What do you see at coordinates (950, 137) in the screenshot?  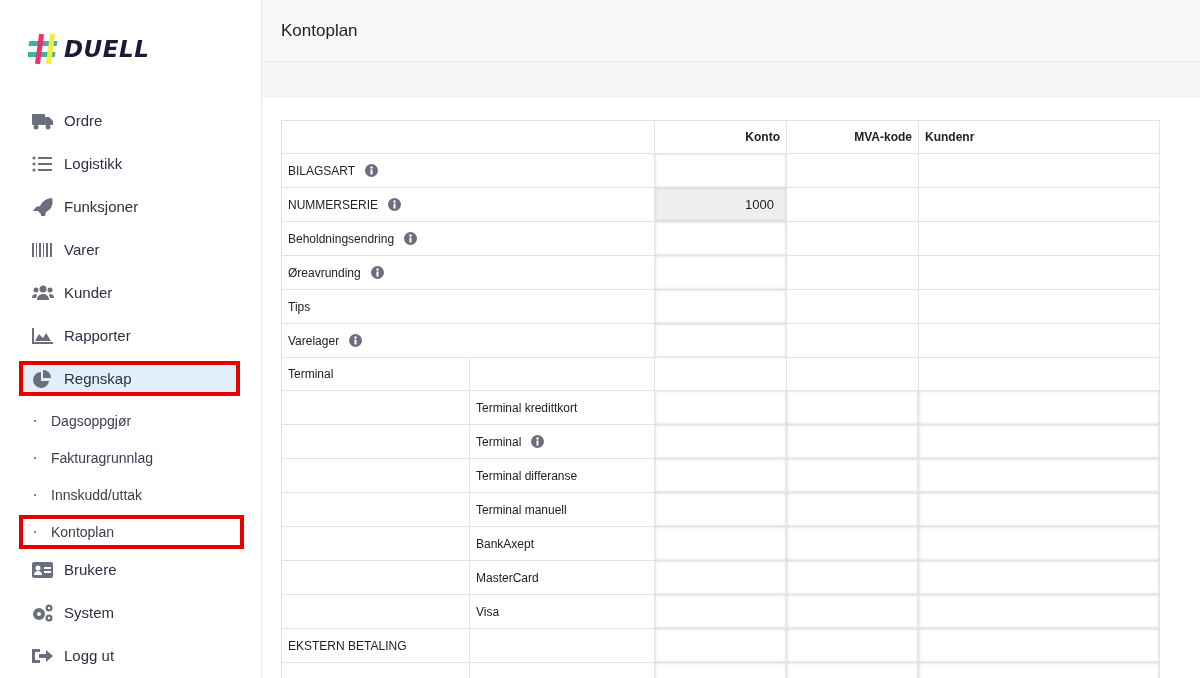 I see `column-header: Kundenr` at bounding box center [950, 137].